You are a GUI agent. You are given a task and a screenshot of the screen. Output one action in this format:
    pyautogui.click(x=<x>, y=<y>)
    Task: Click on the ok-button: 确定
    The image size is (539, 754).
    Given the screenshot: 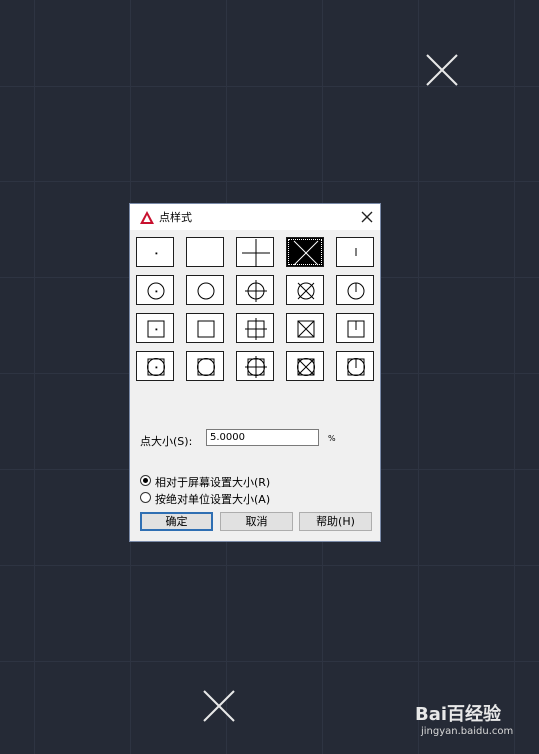 What is the action you would take?
    pyautogui.click(x=176, y=521)
    